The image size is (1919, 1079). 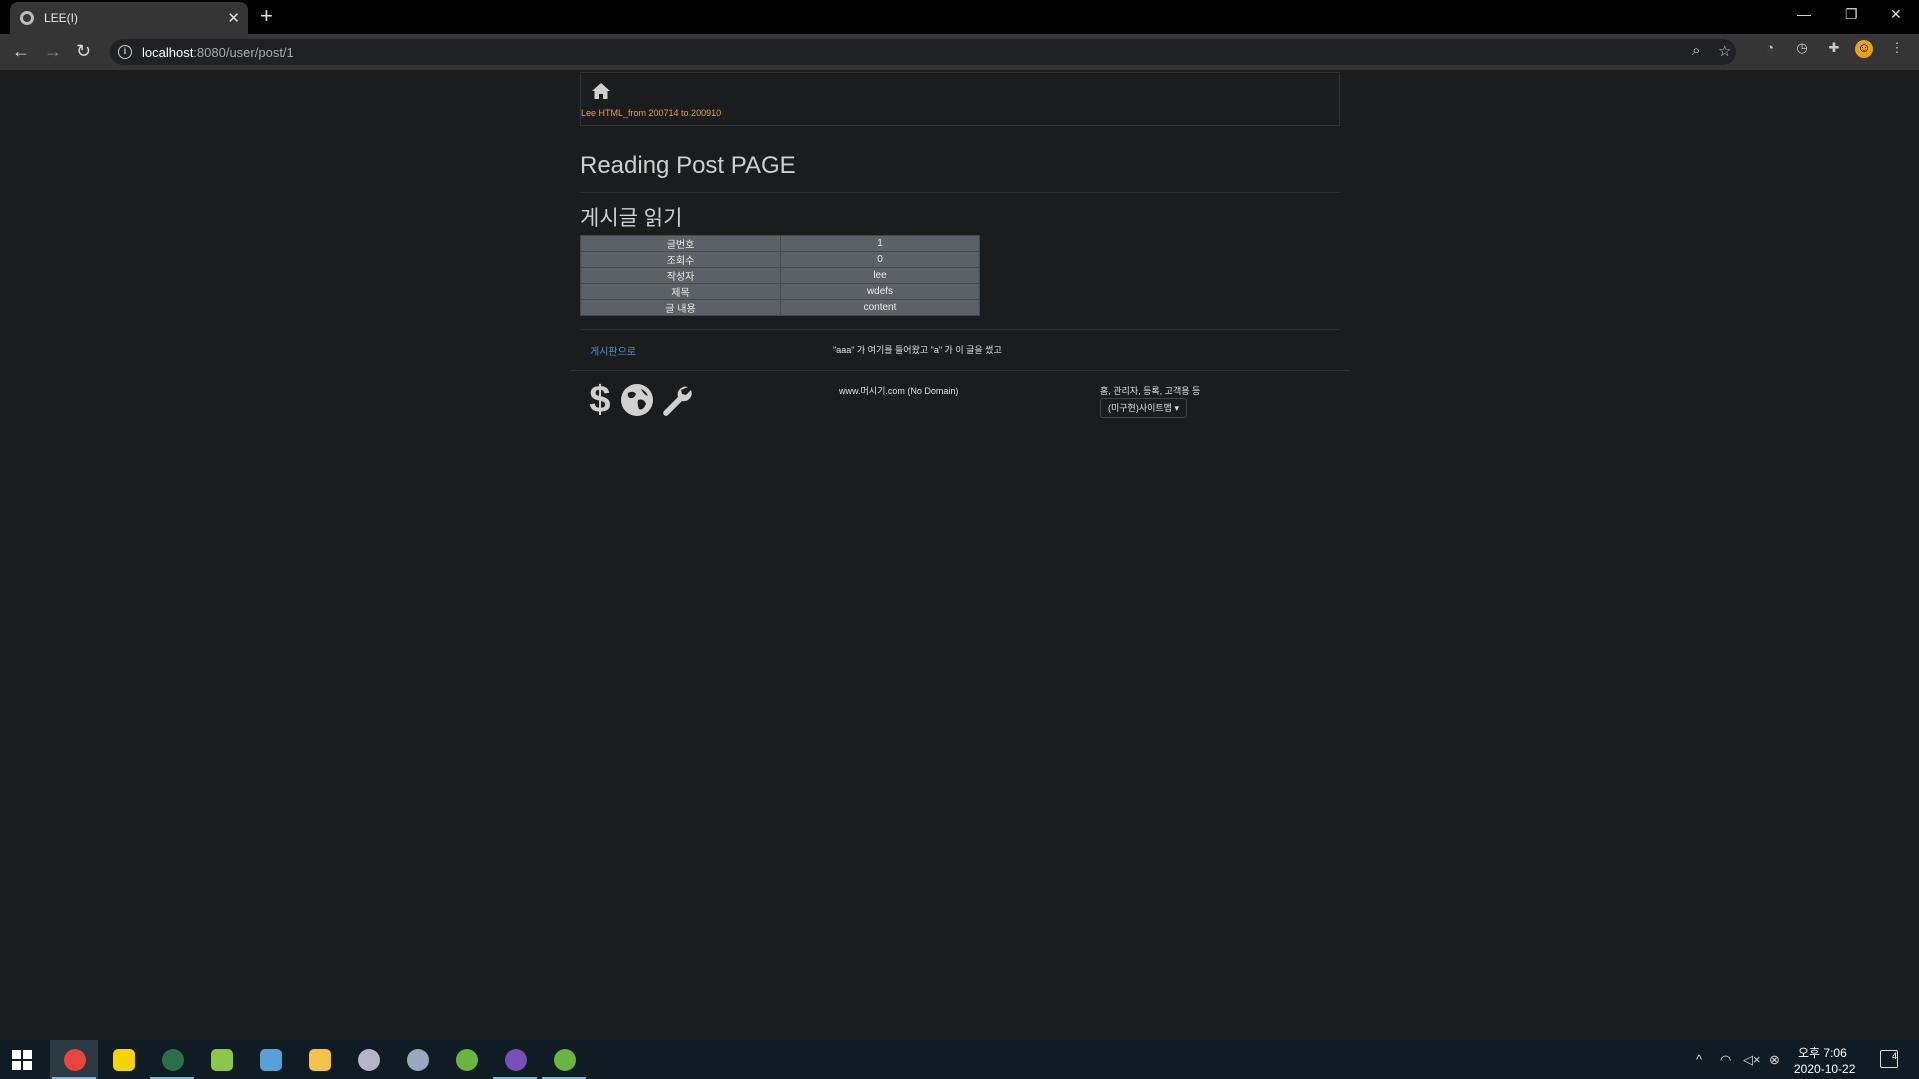 I want to click on taskbar-notepad, so click(x=221, y=1059).